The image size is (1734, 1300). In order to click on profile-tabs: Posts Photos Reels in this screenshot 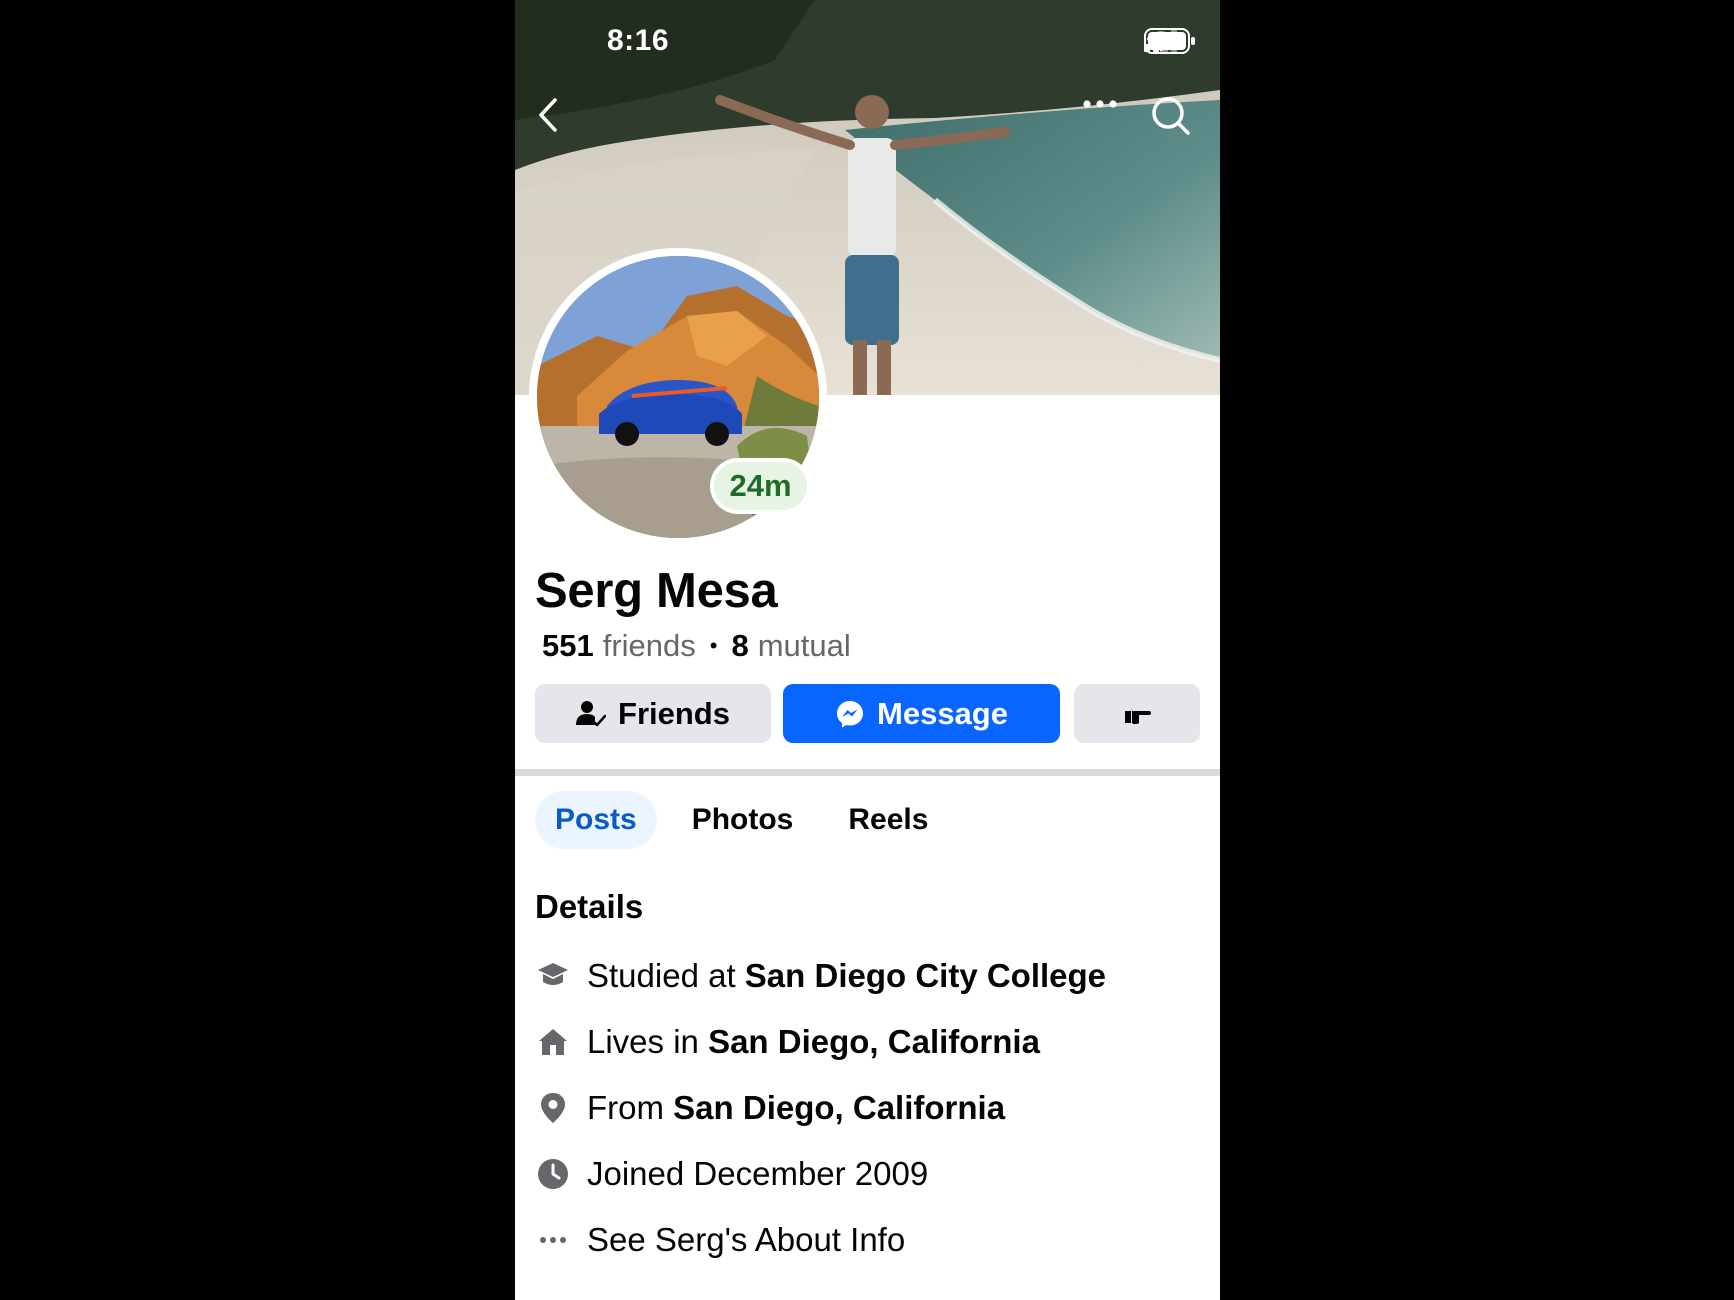, I will do `click(749, 820)`.